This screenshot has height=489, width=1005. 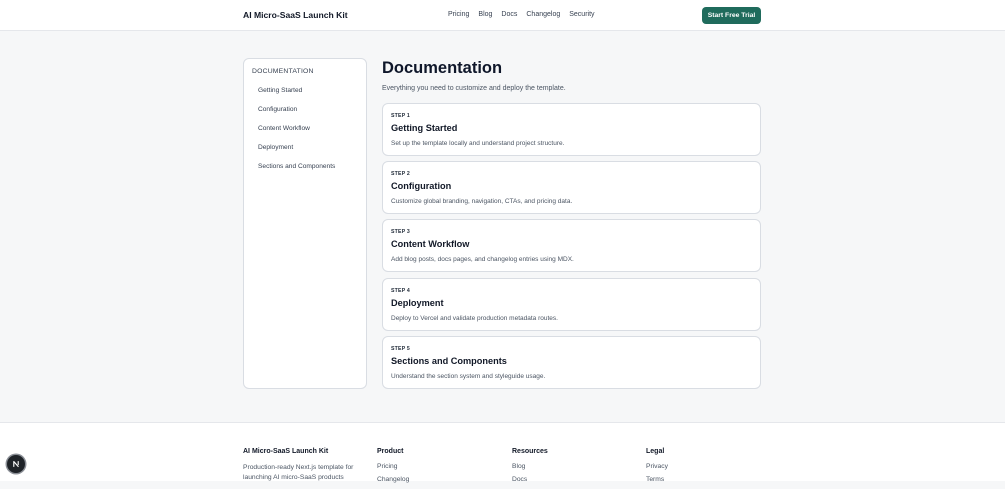 What do you see at coordinates (530, 451) in the screenshot?
I see `footer-resources-heading: Resources` at bounding box center [530, 451].